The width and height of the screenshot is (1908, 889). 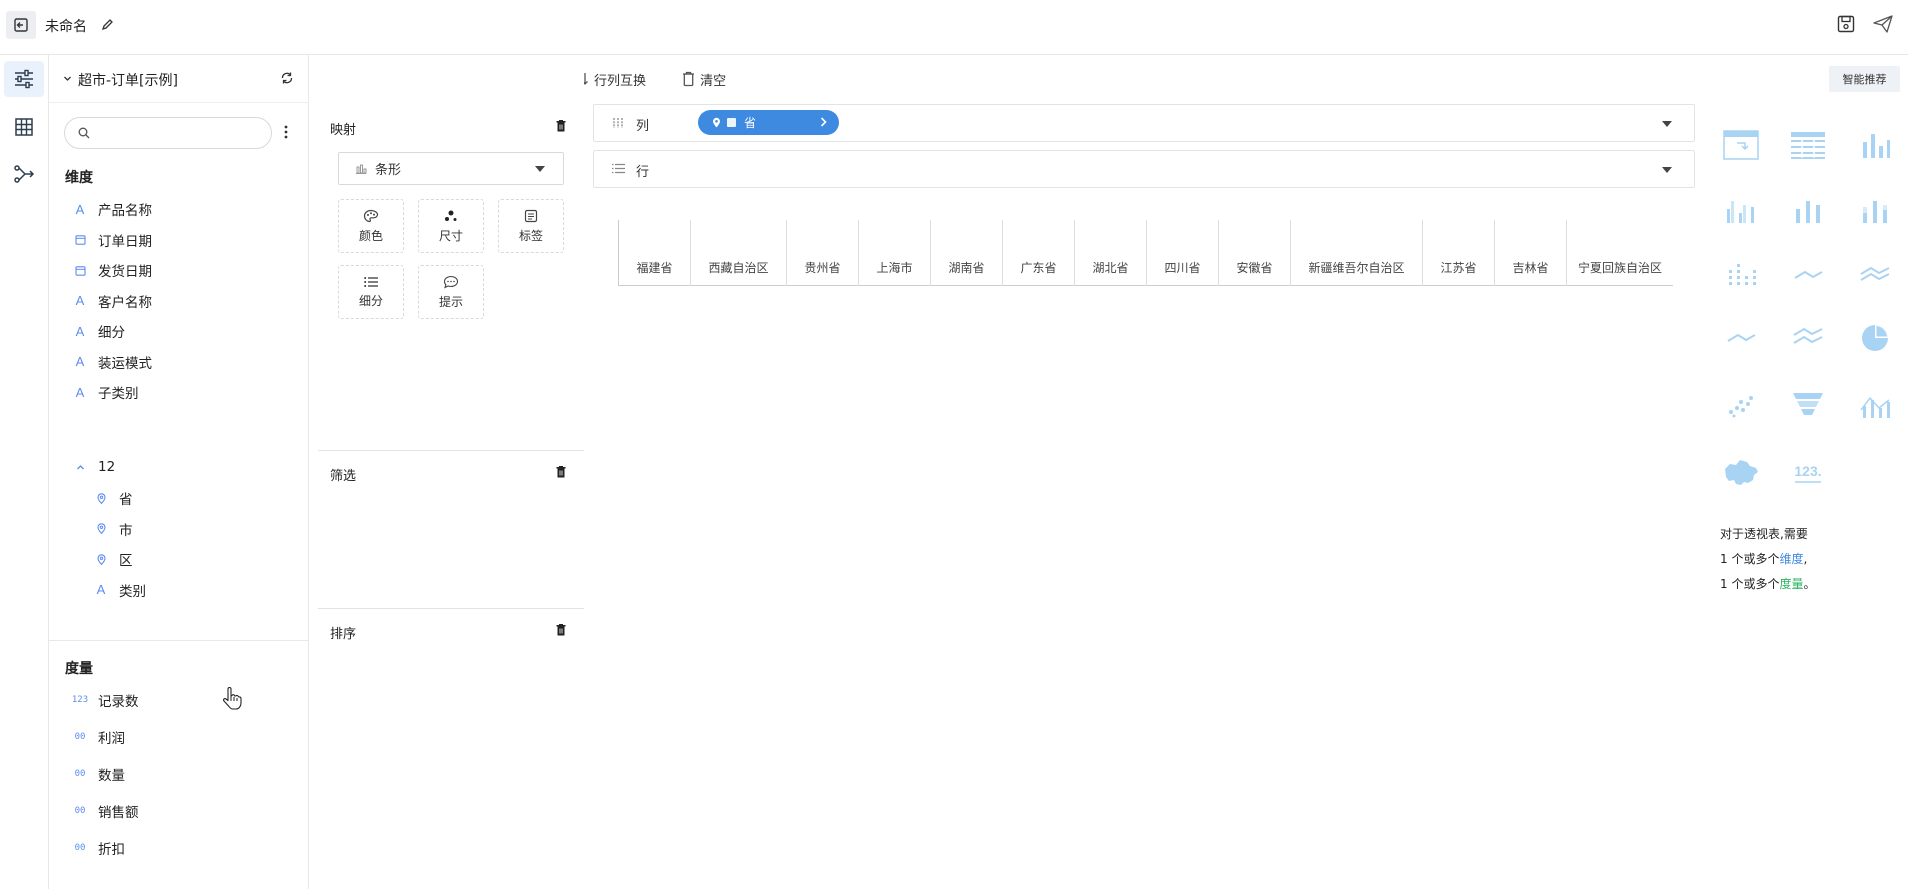 What do you see at coordinates (530, 235) in the screenshot?
I see `slot-label-label: 标签` at bounding box center [530, 235].